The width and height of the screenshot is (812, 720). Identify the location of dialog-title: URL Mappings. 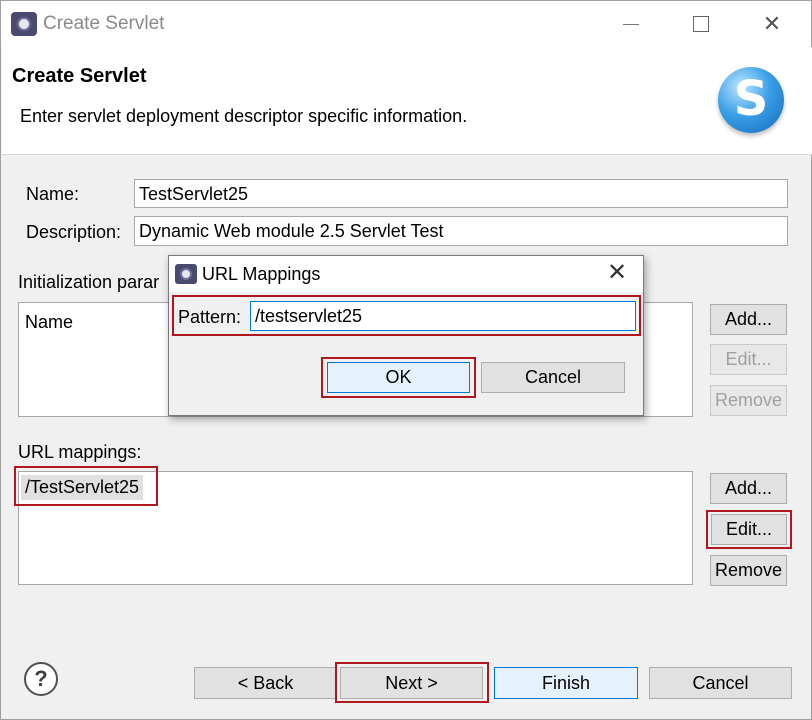
(261, 274).